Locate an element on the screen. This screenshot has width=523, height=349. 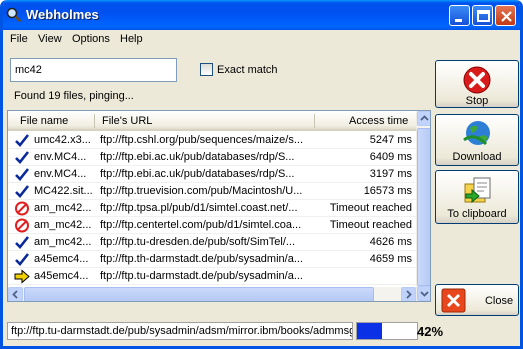
chevron-down-icon is located at coordinates (424, 294).